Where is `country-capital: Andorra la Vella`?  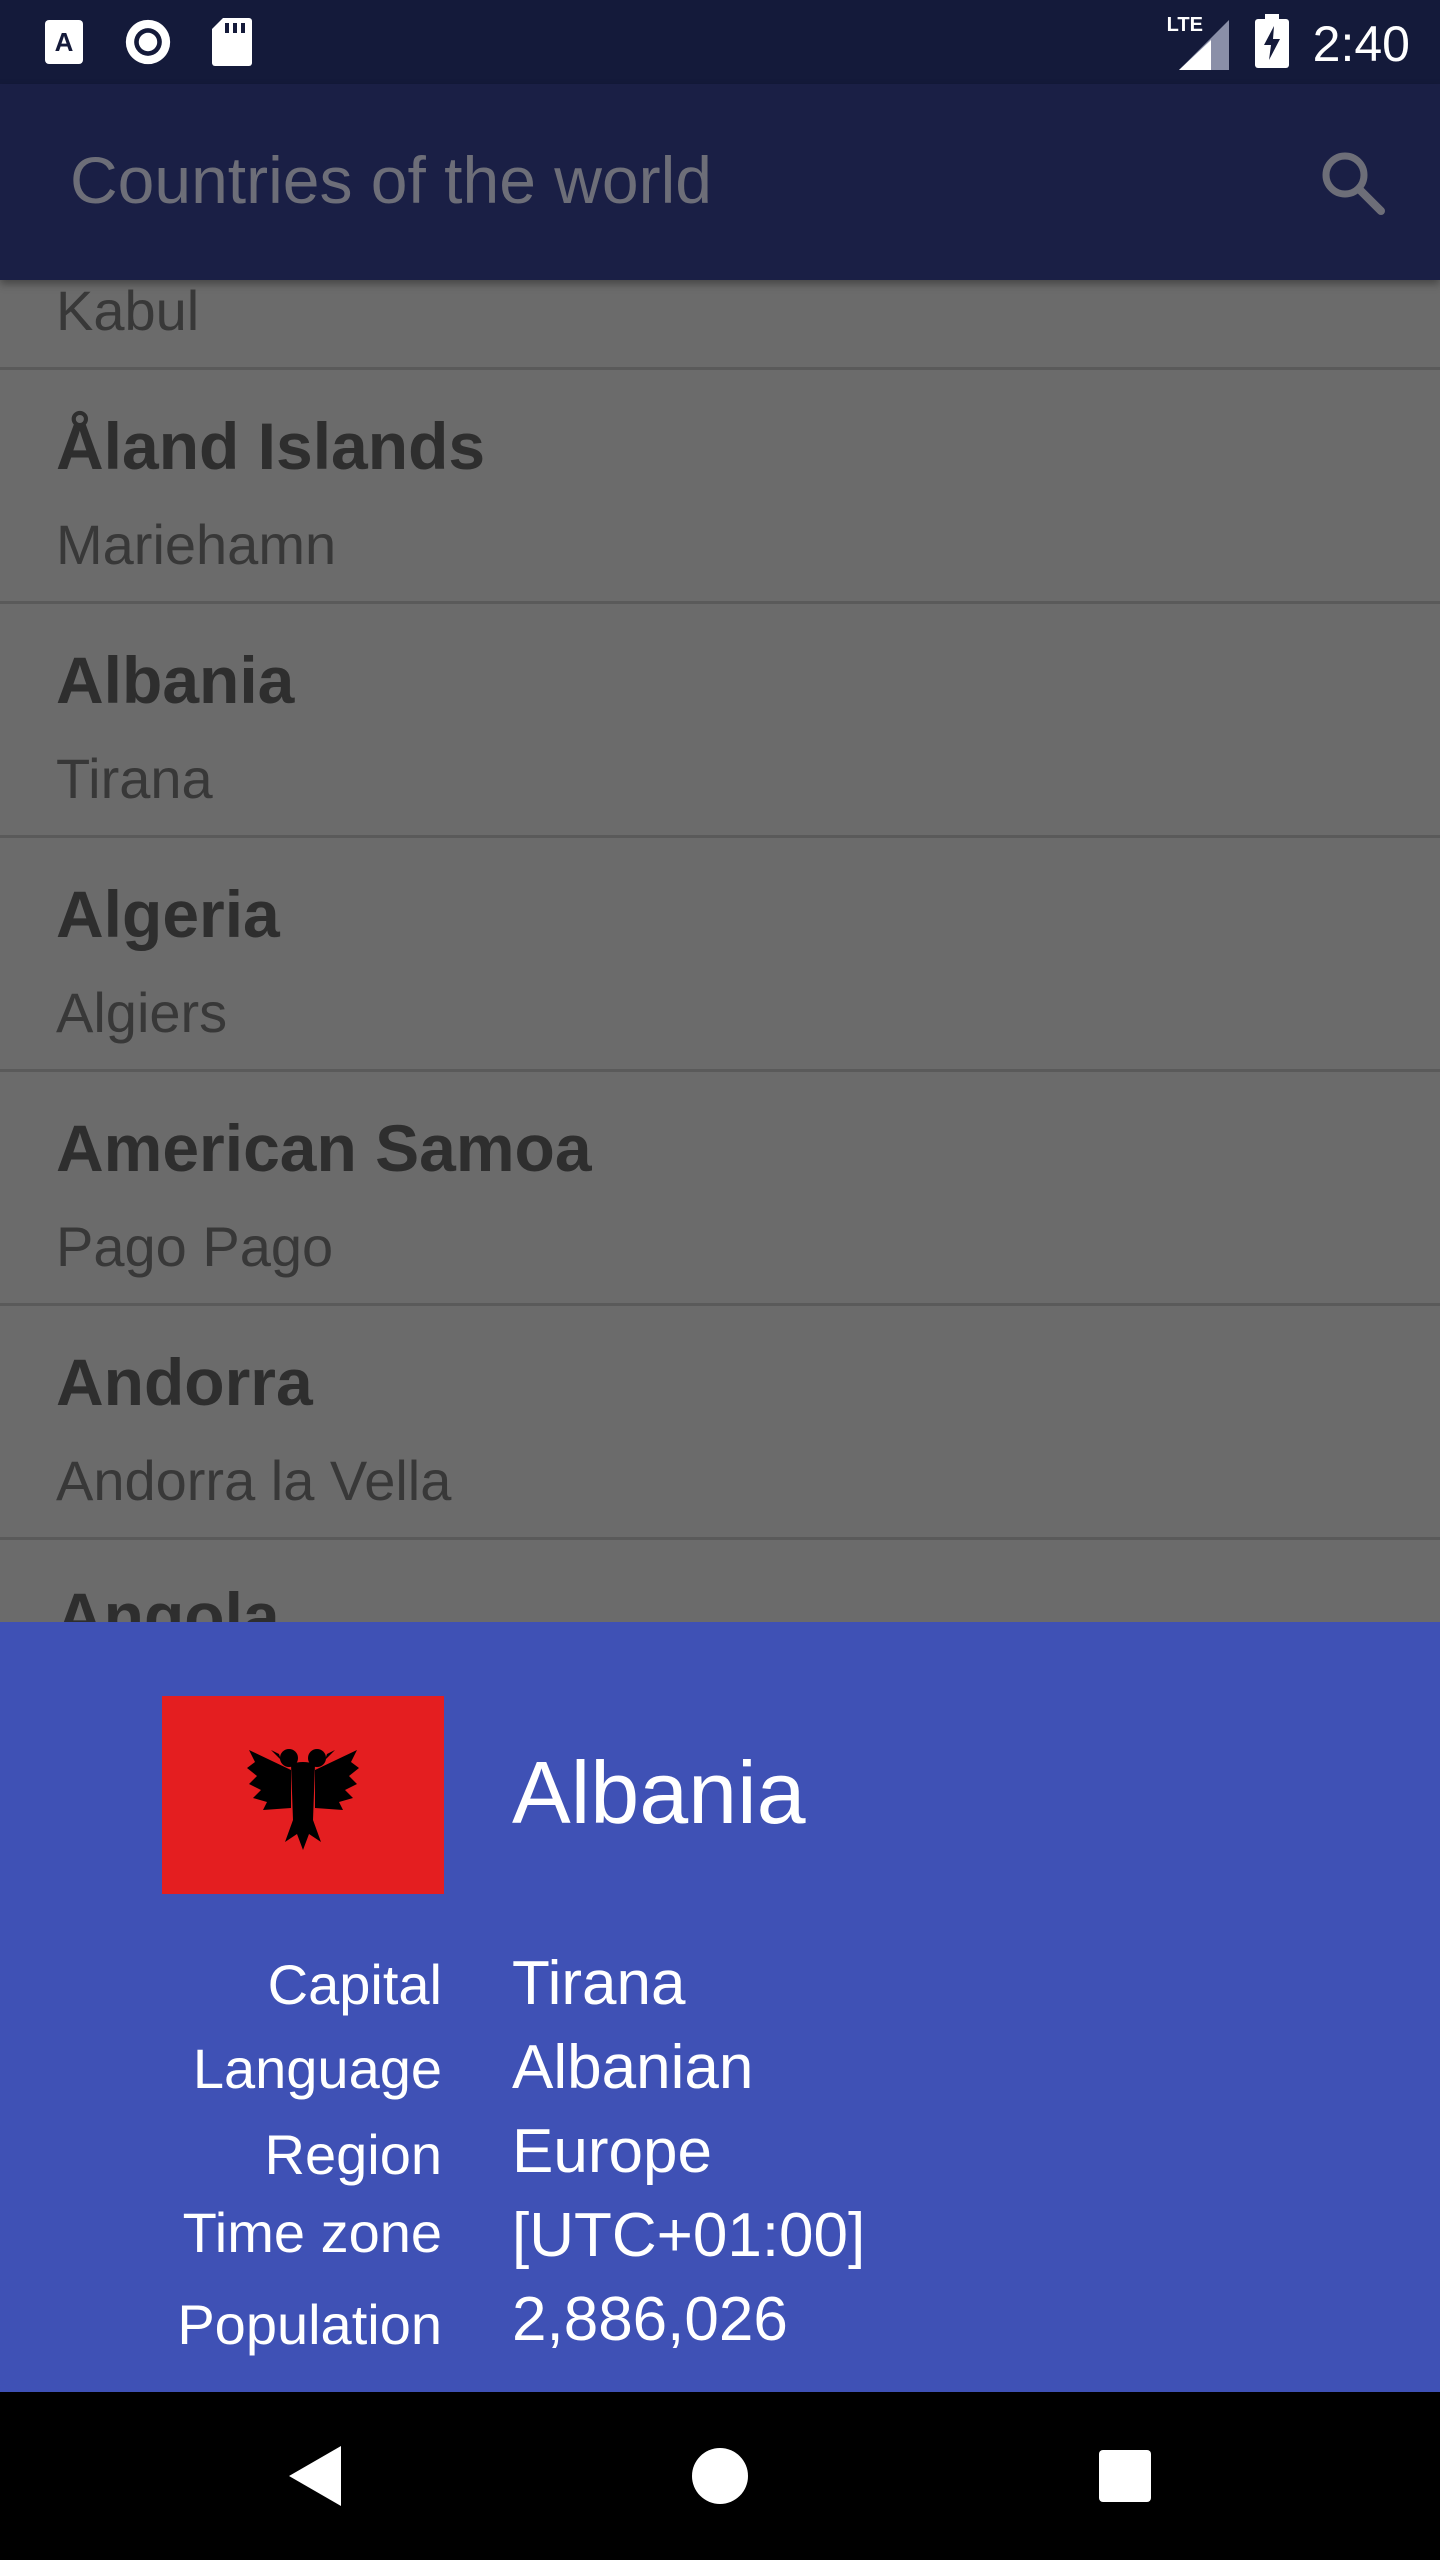
country-capital: Andorra la Vella is located at coordinates (254, 1480).